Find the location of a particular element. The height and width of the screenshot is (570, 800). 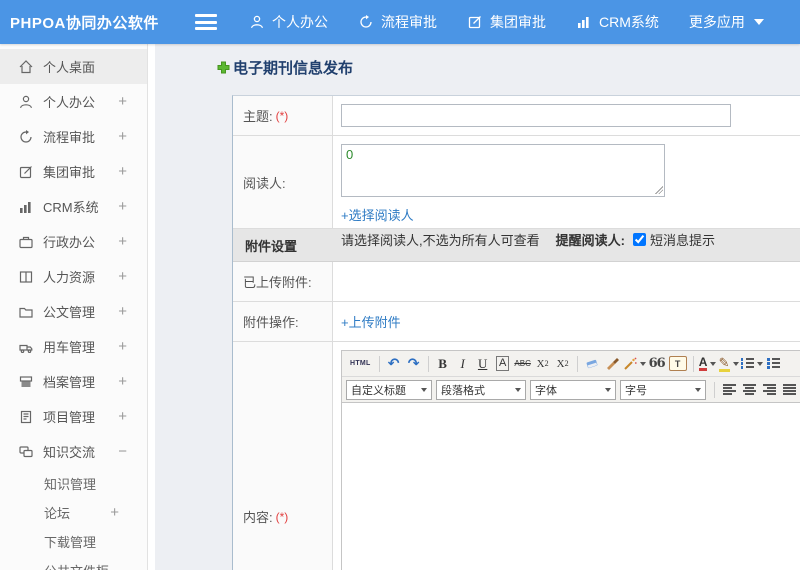

sidebar-subitem-label: 知识管理 is located at coordinates (70, 484).